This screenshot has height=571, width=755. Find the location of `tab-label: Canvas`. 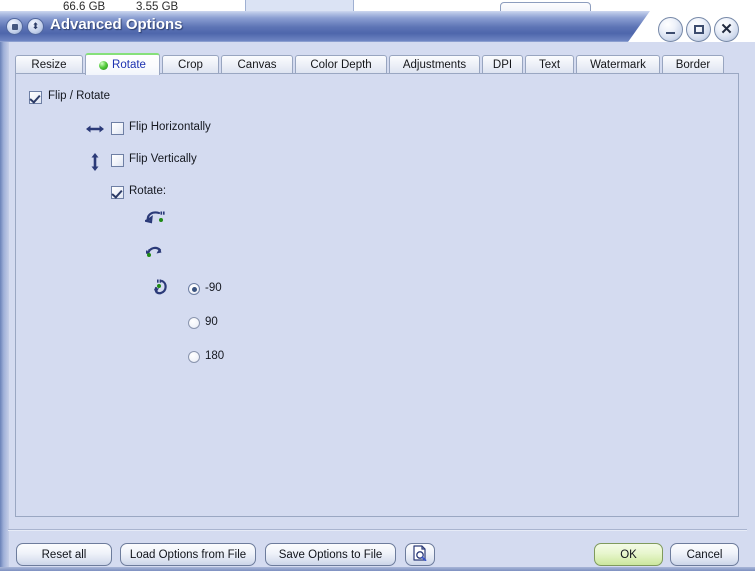

tab-label: Canvas is located at coordinates (257, 65).